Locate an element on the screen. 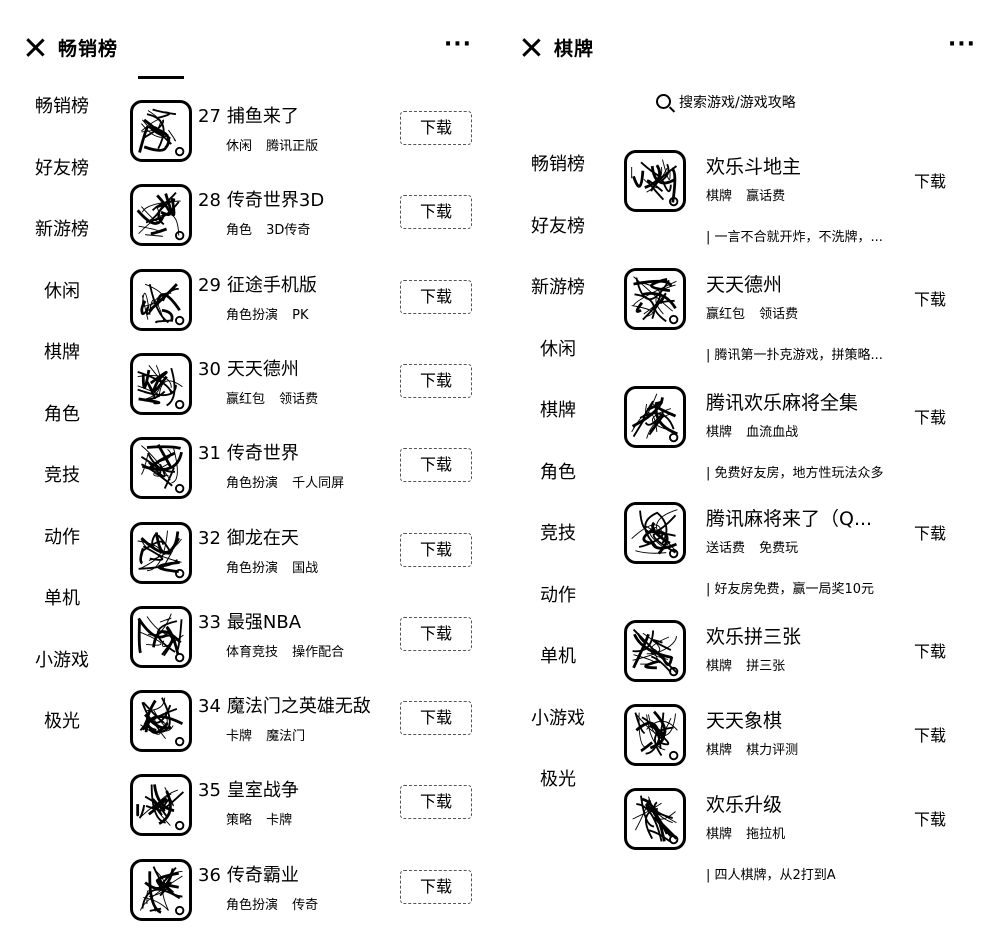  list-item: 31 传奇世界 角色扮演 千人同屏 下载 is located at coordinates (305, 472).